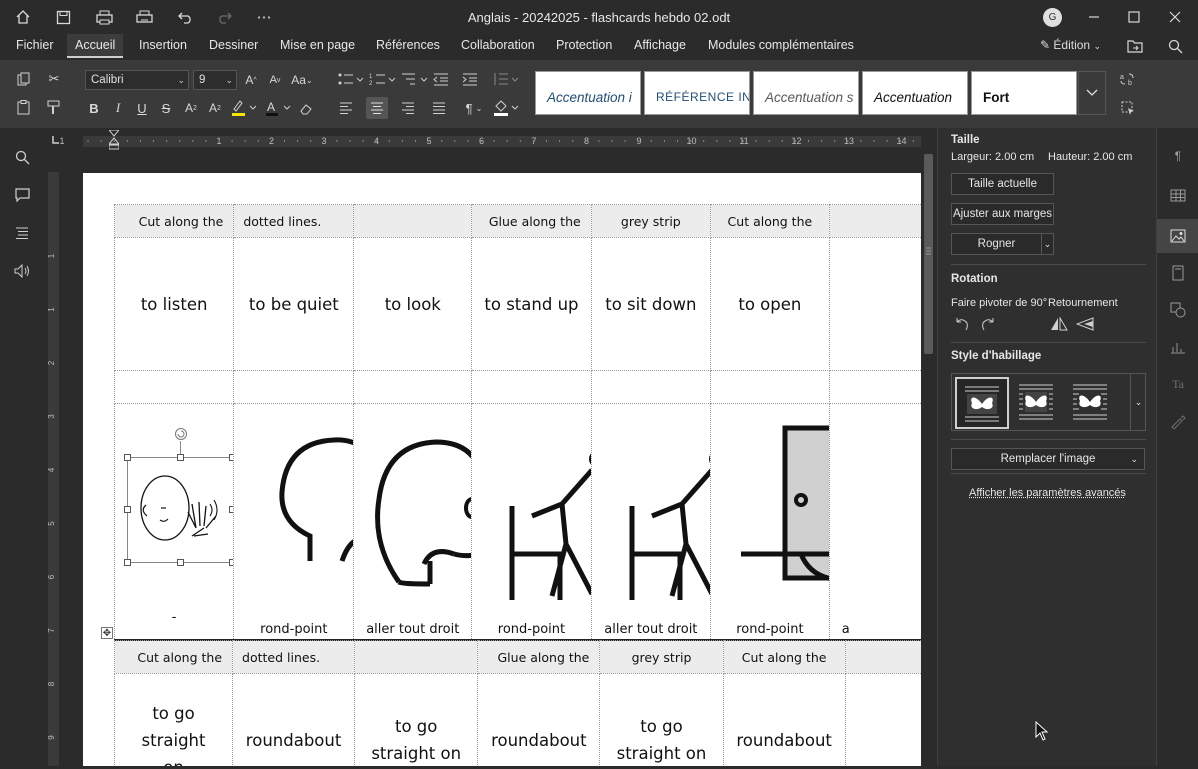  Describe the element at coordinates (769, 304) in the screenshot. I see `table-cell: to open` at that location.